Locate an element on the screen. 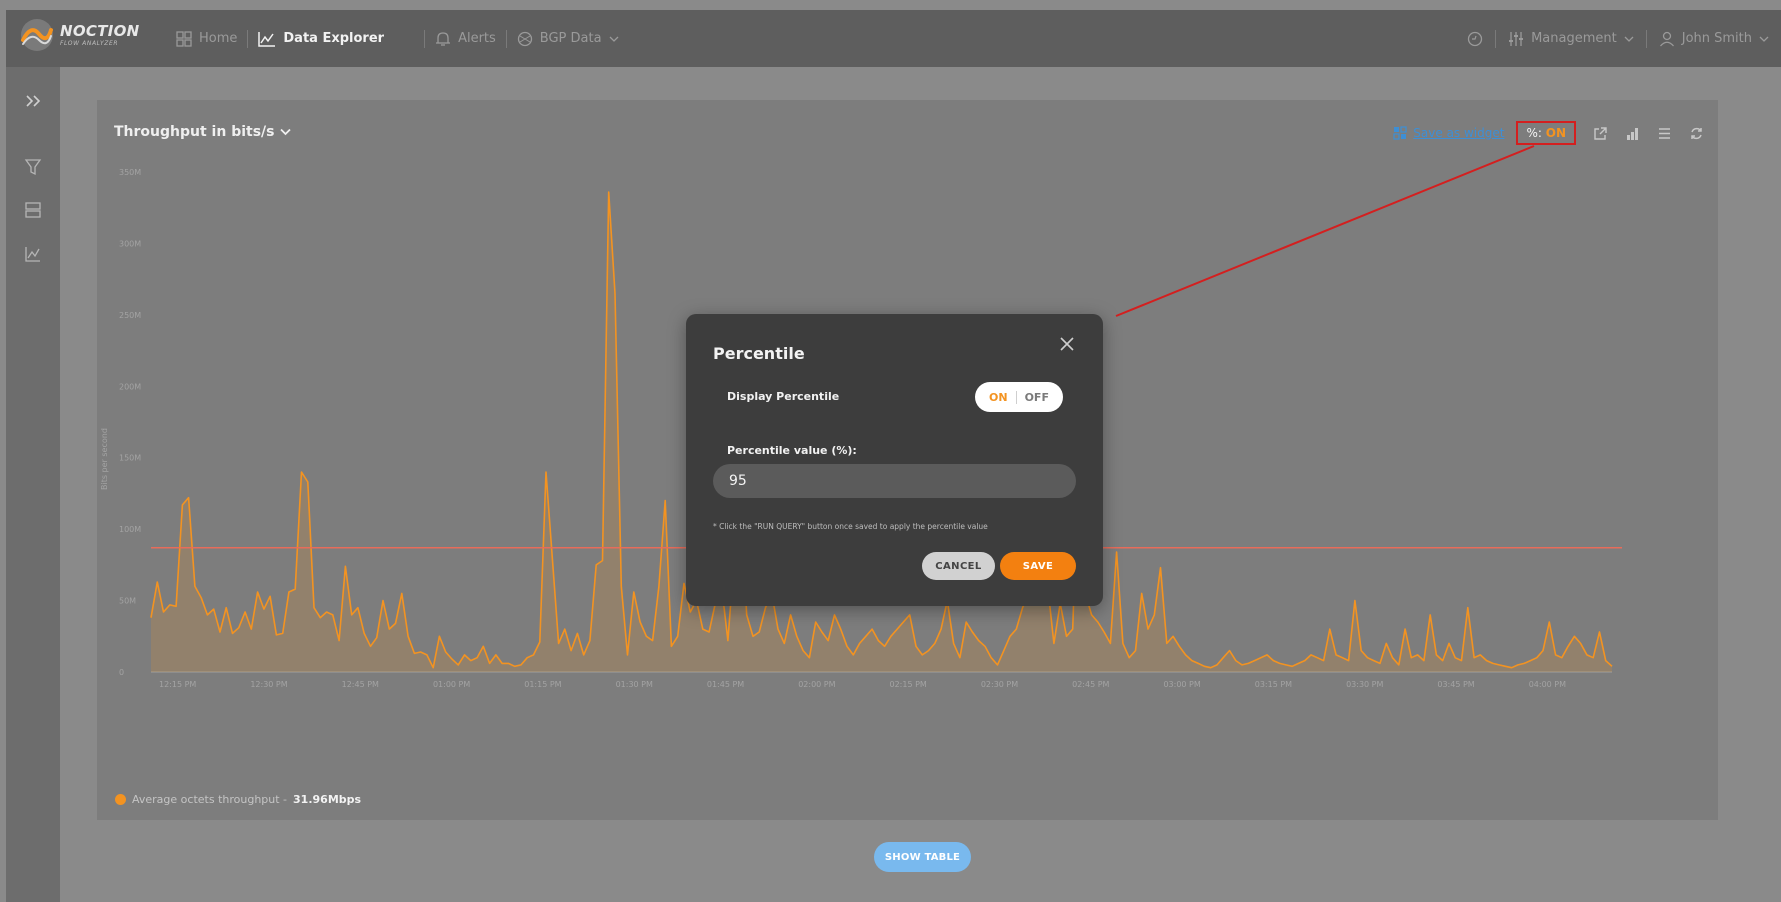 The width and height of the screenshot is (1781, 902). x-tick-label: 02:30 PM is located at coordinates (999, 684).